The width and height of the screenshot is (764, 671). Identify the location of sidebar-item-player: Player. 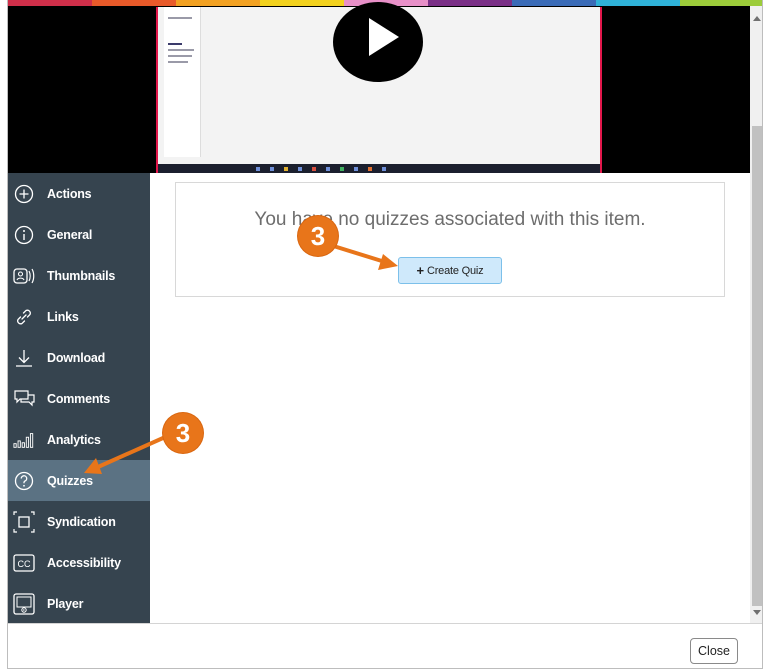
(79, 603).